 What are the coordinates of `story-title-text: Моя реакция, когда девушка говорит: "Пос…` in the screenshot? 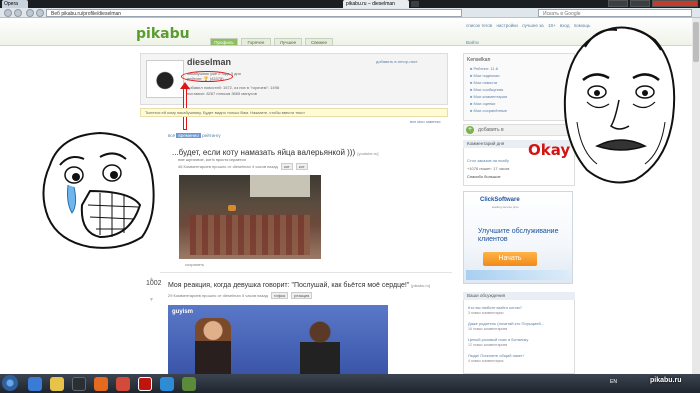 It's located at (288, 285).